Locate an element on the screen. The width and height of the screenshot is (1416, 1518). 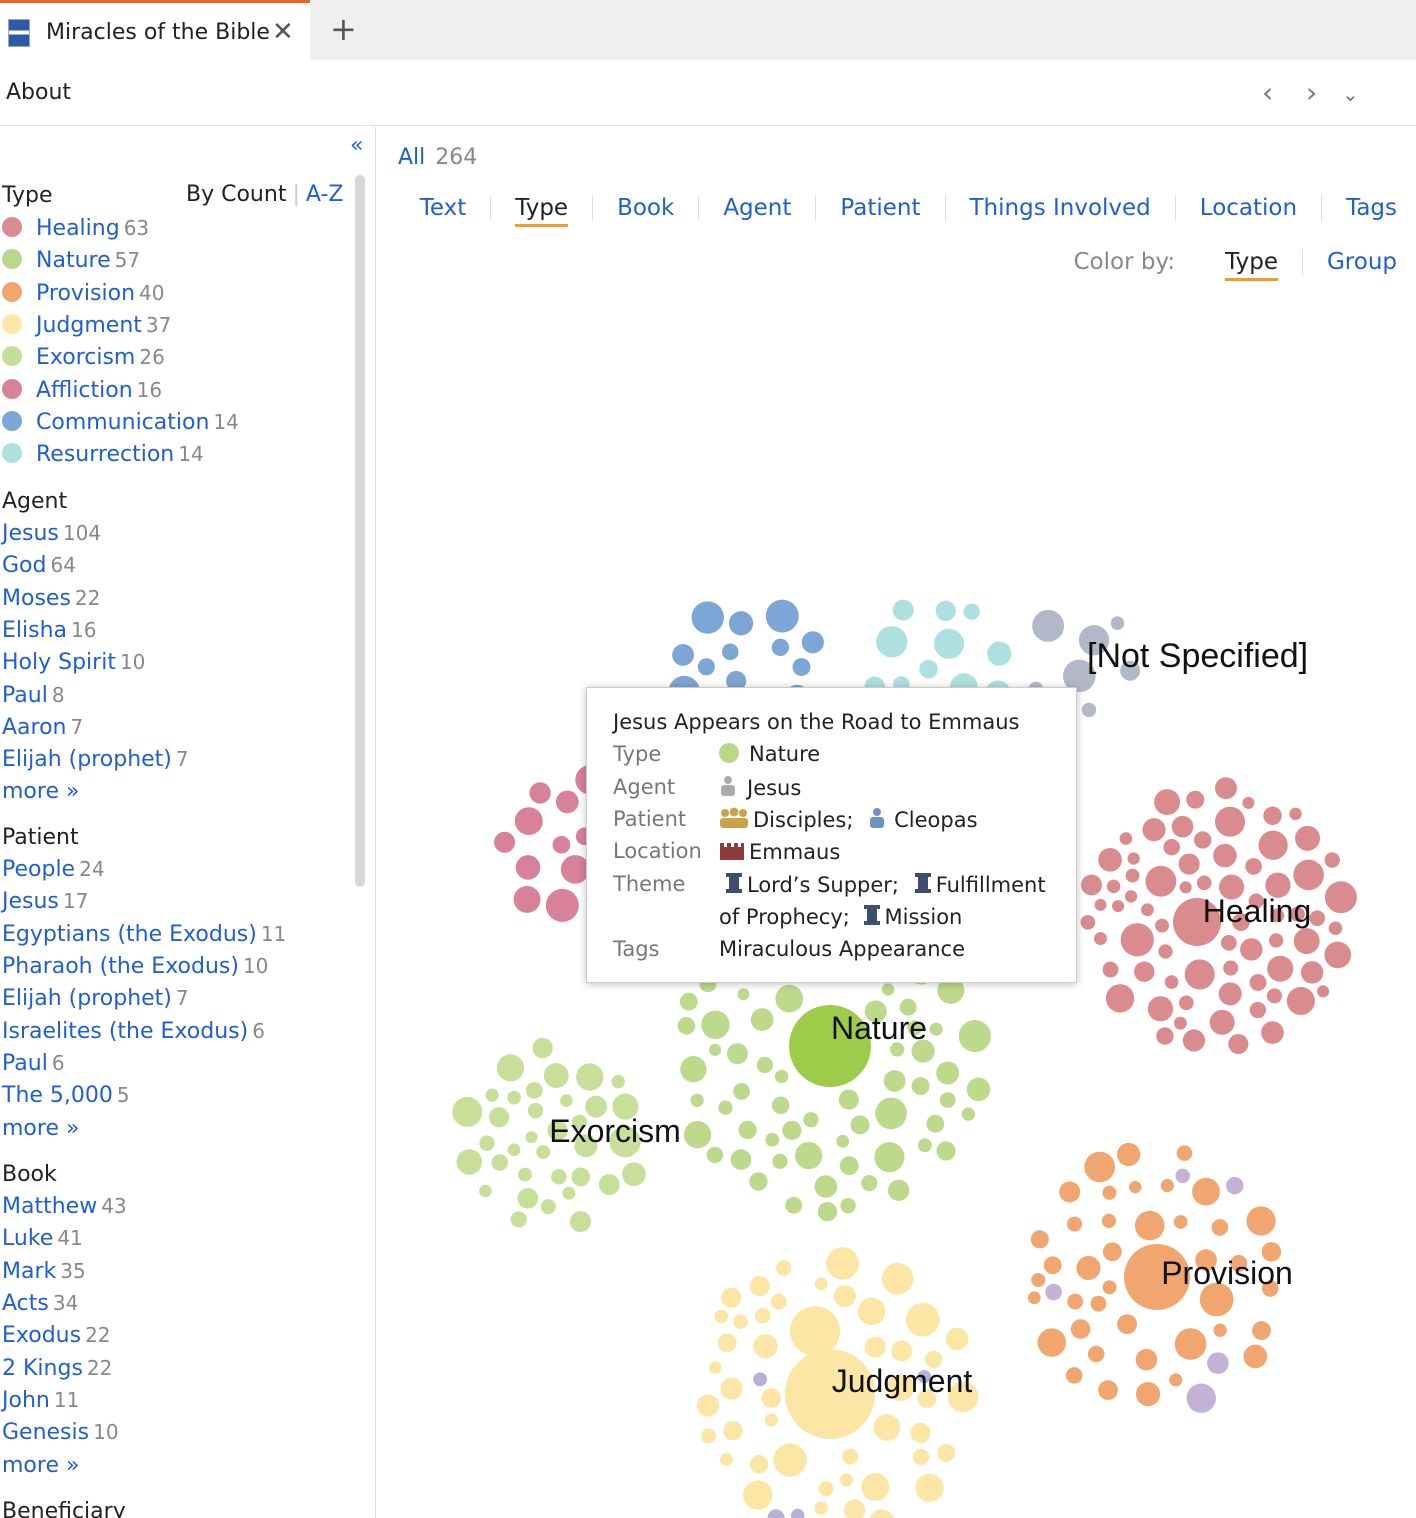
agent-facet-item: God 64 is located at coordinates (39, 565).